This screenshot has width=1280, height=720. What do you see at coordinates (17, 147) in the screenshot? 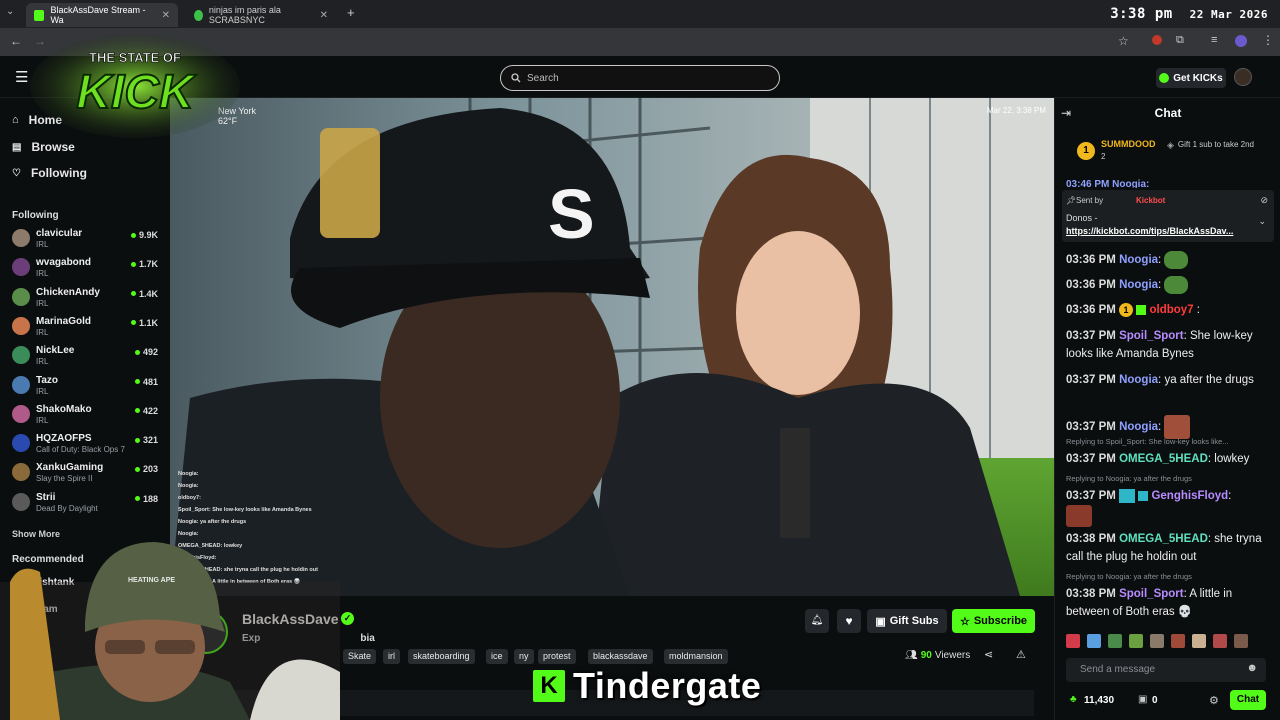
I see `browse-icon: ▤` at bounding box center [17, 147].